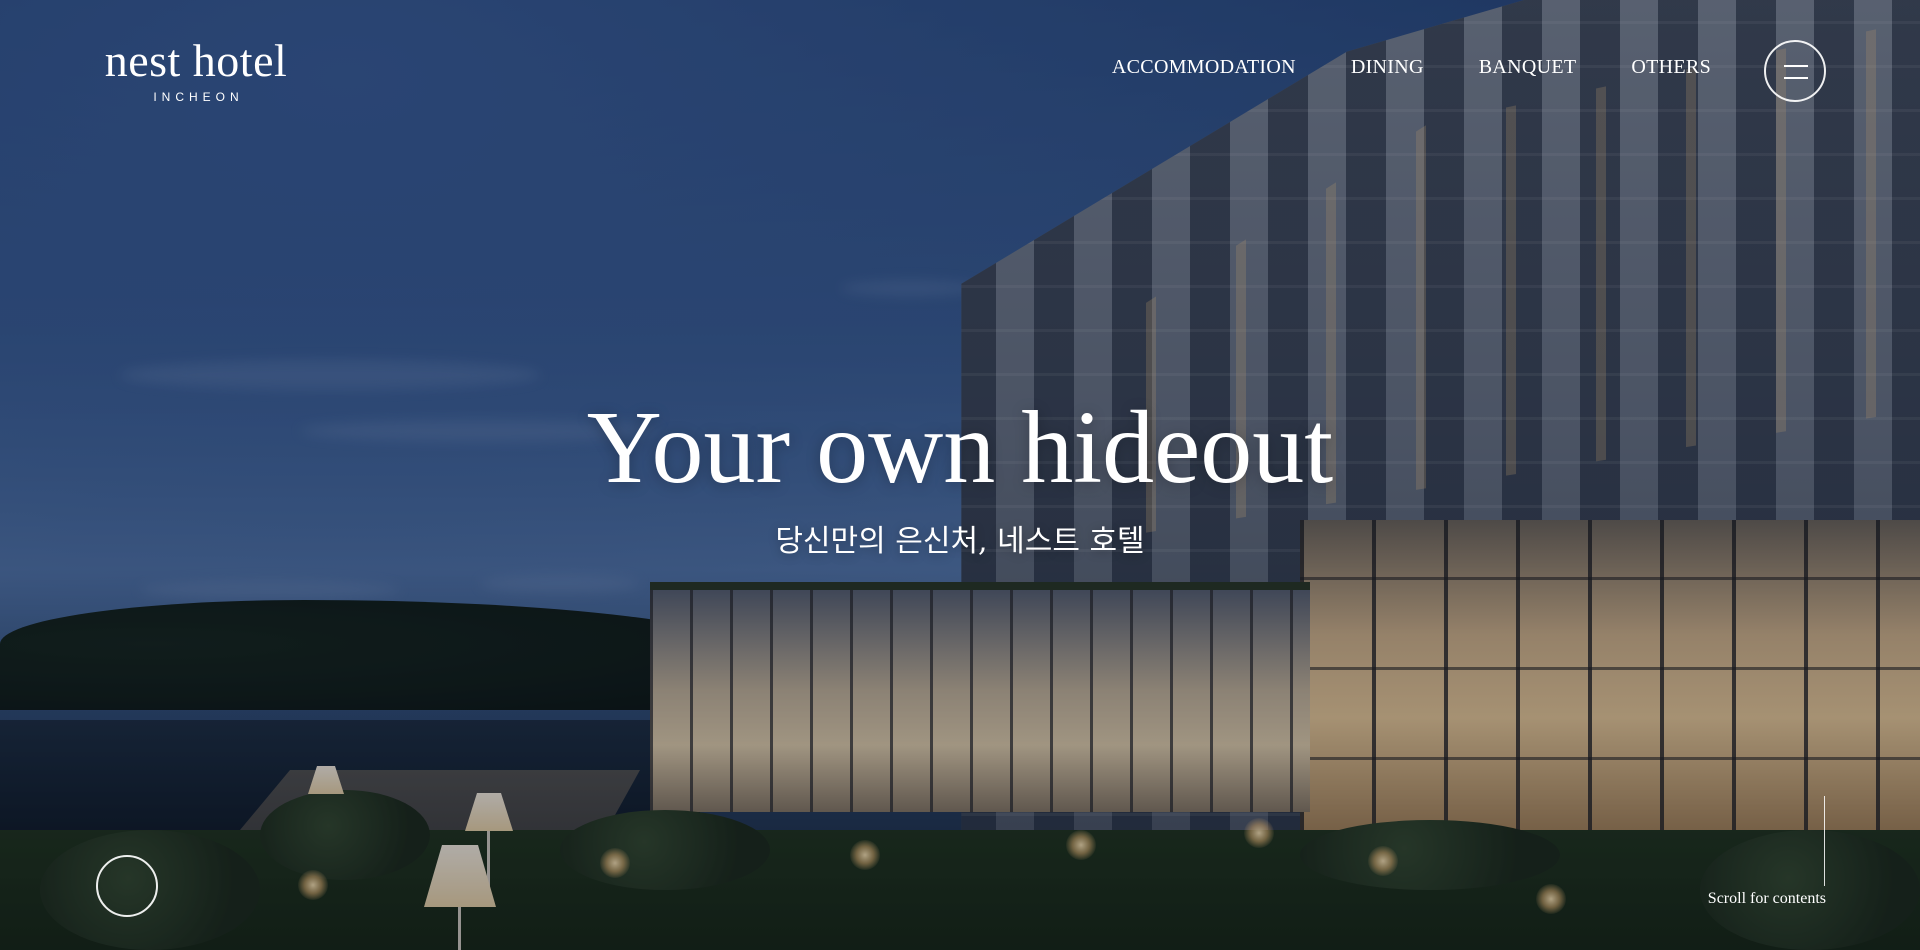 The height and width of the screenshot is (950, 1920). What do you see at coordinates (1204, 67) in the screenshot?
I see `nav-item-accommodation: ACCOMMODATION` at bounding box center [1204, 67].